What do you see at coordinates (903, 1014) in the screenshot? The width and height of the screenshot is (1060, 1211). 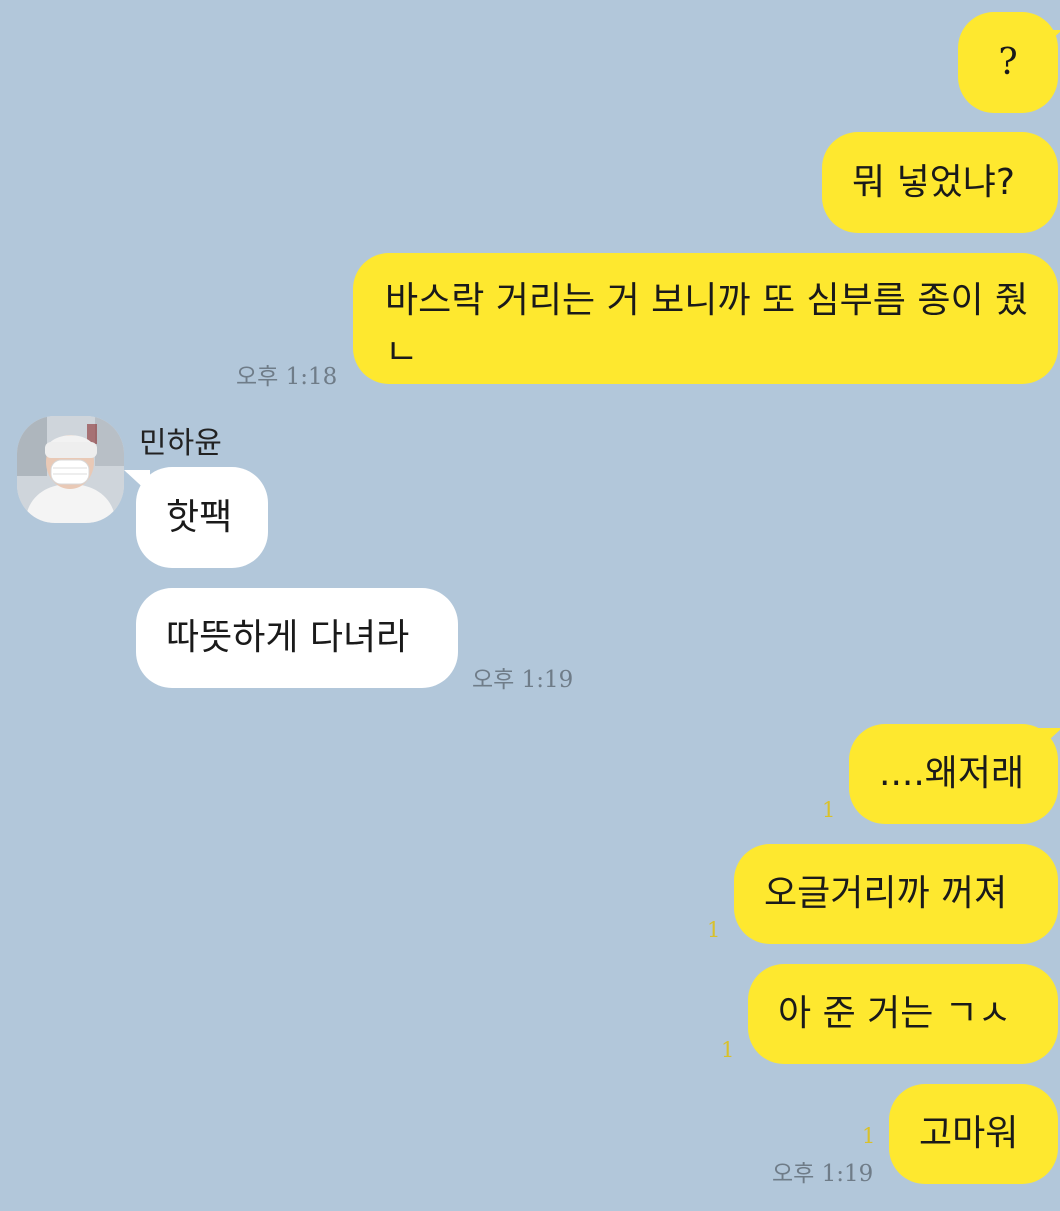 I see `message-bubble-sent: 아 준 거는 ㄱㅅ` at bounding box center [903, 1014].